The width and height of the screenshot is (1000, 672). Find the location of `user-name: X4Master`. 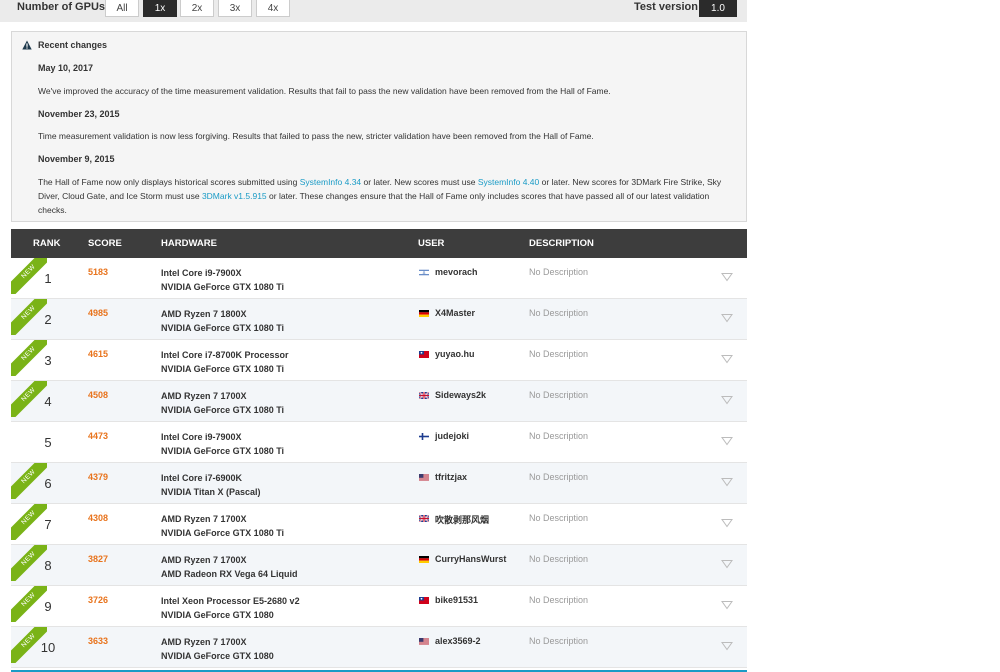

user-name: X4Master is located at coordinates (455, 313).